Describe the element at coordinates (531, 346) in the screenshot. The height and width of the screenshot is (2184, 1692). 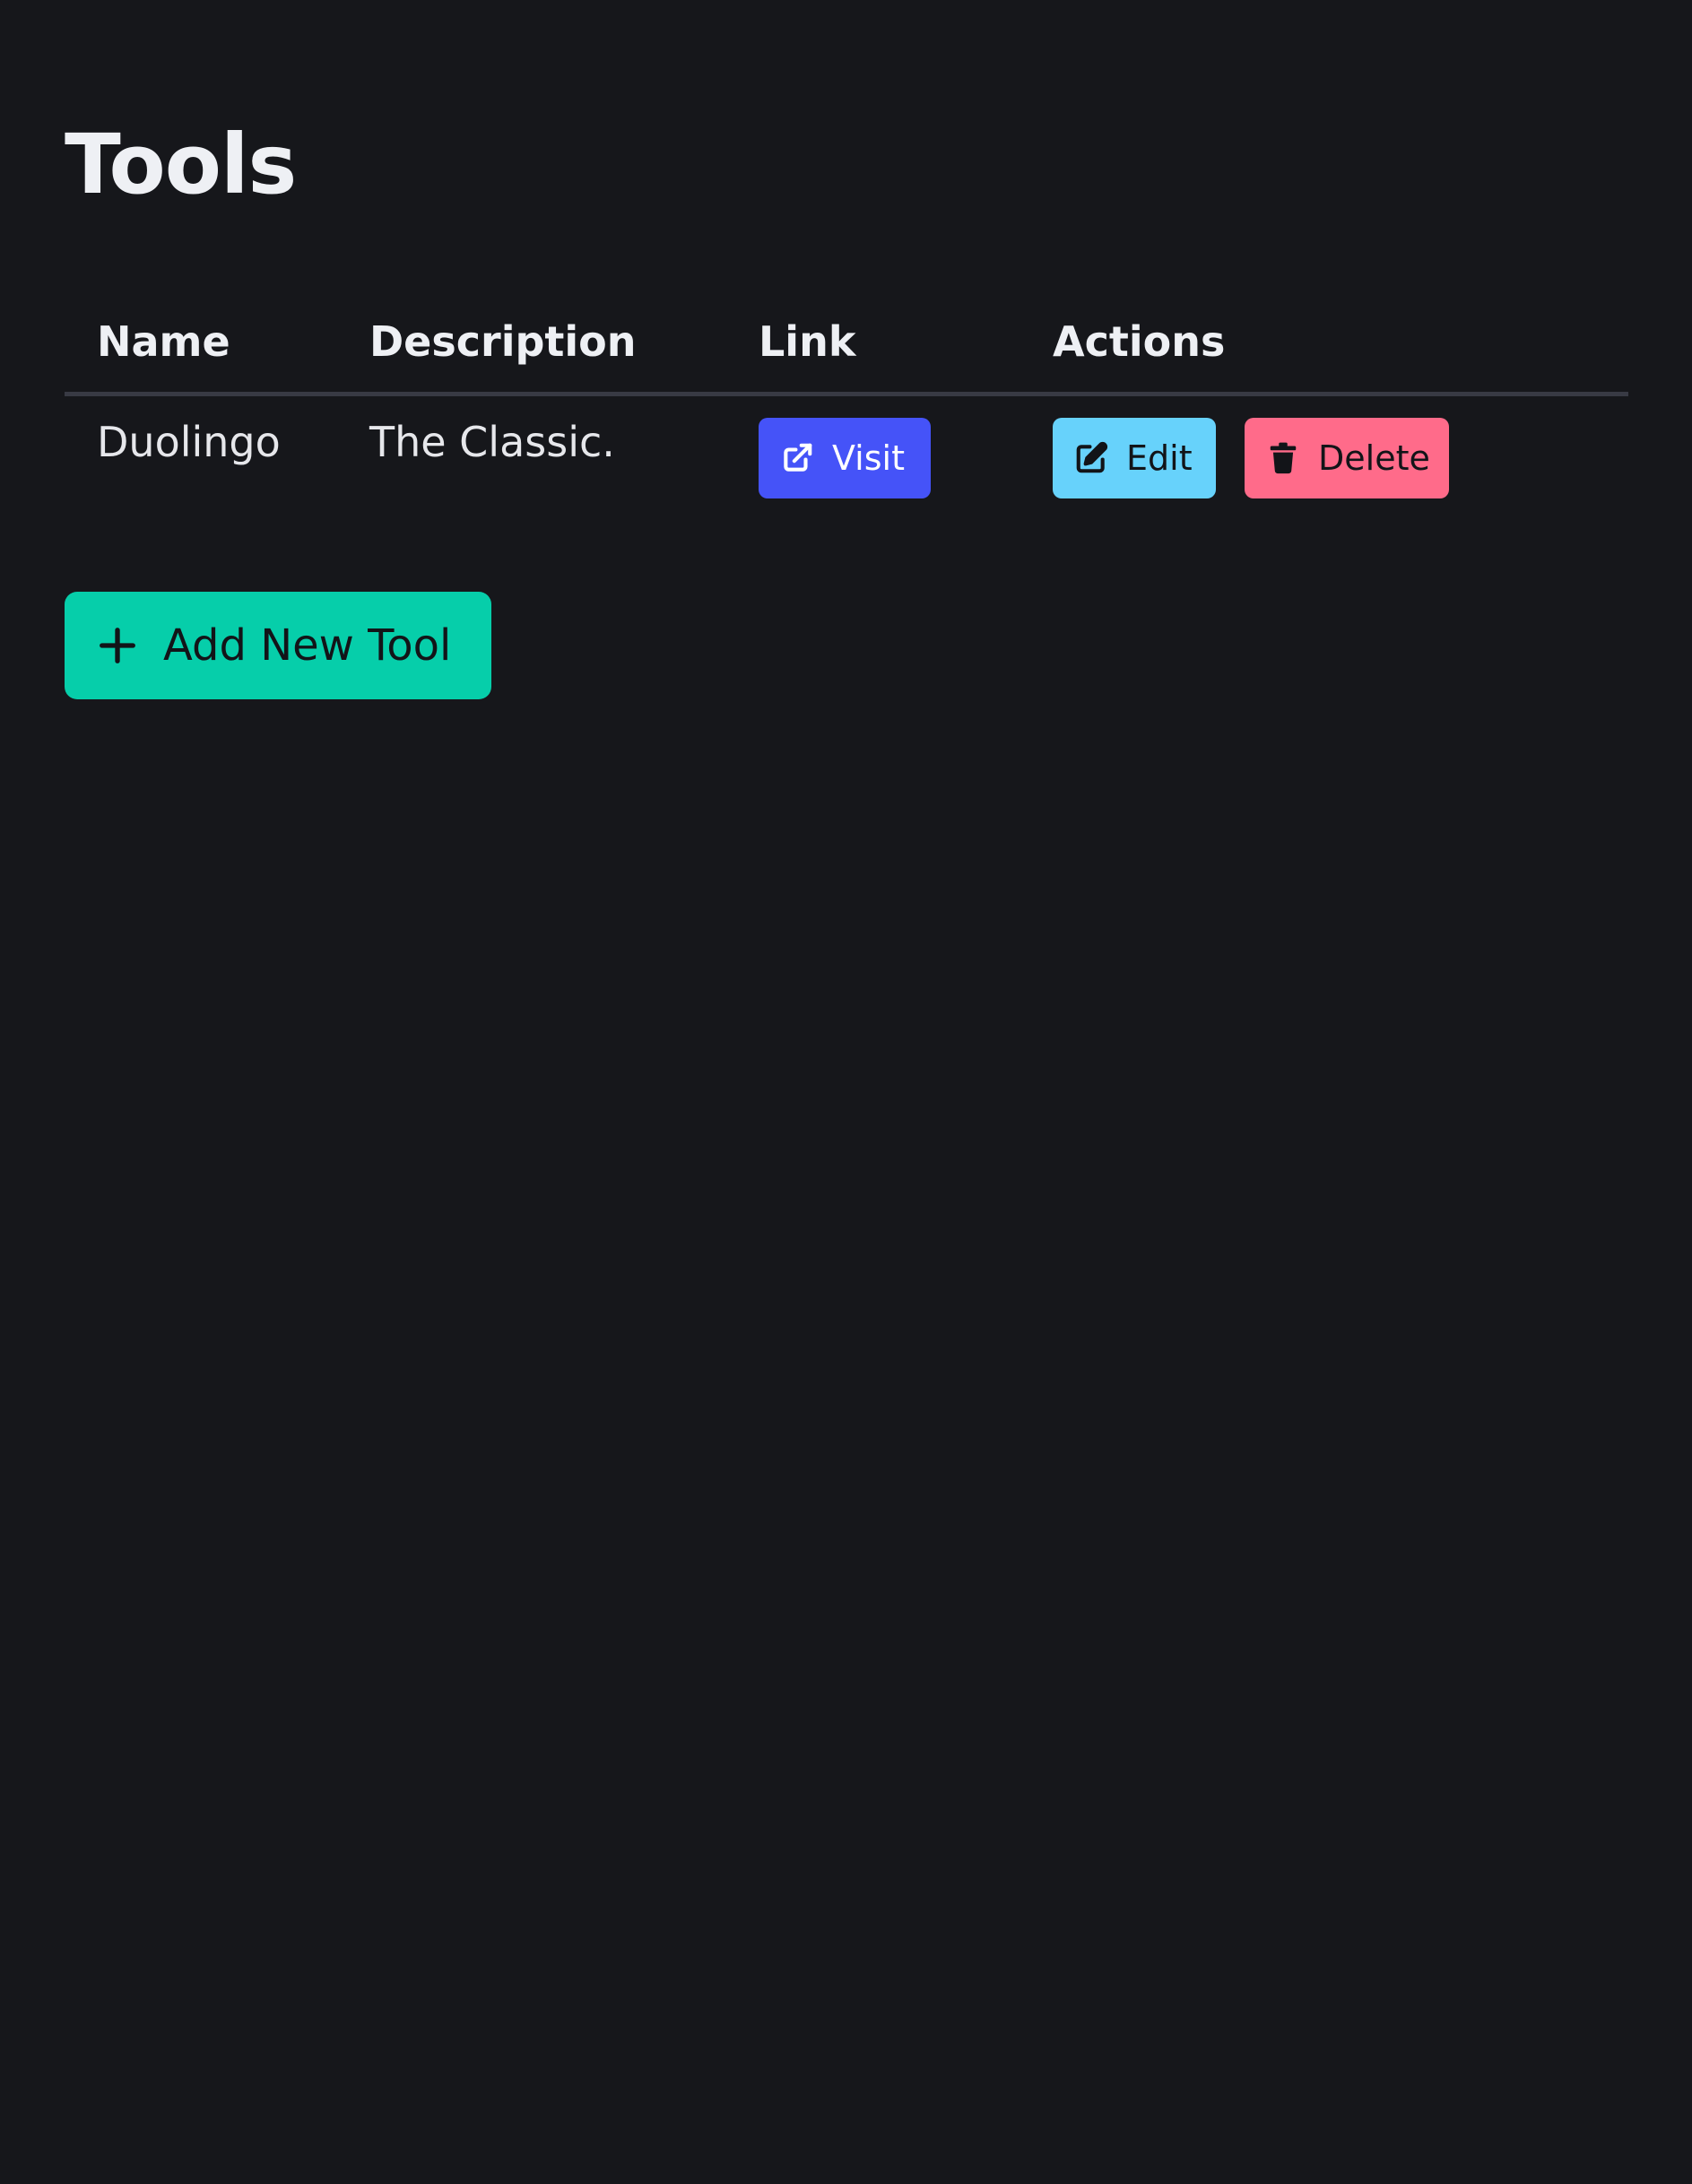
I see `column-header-description: Description` at that location.